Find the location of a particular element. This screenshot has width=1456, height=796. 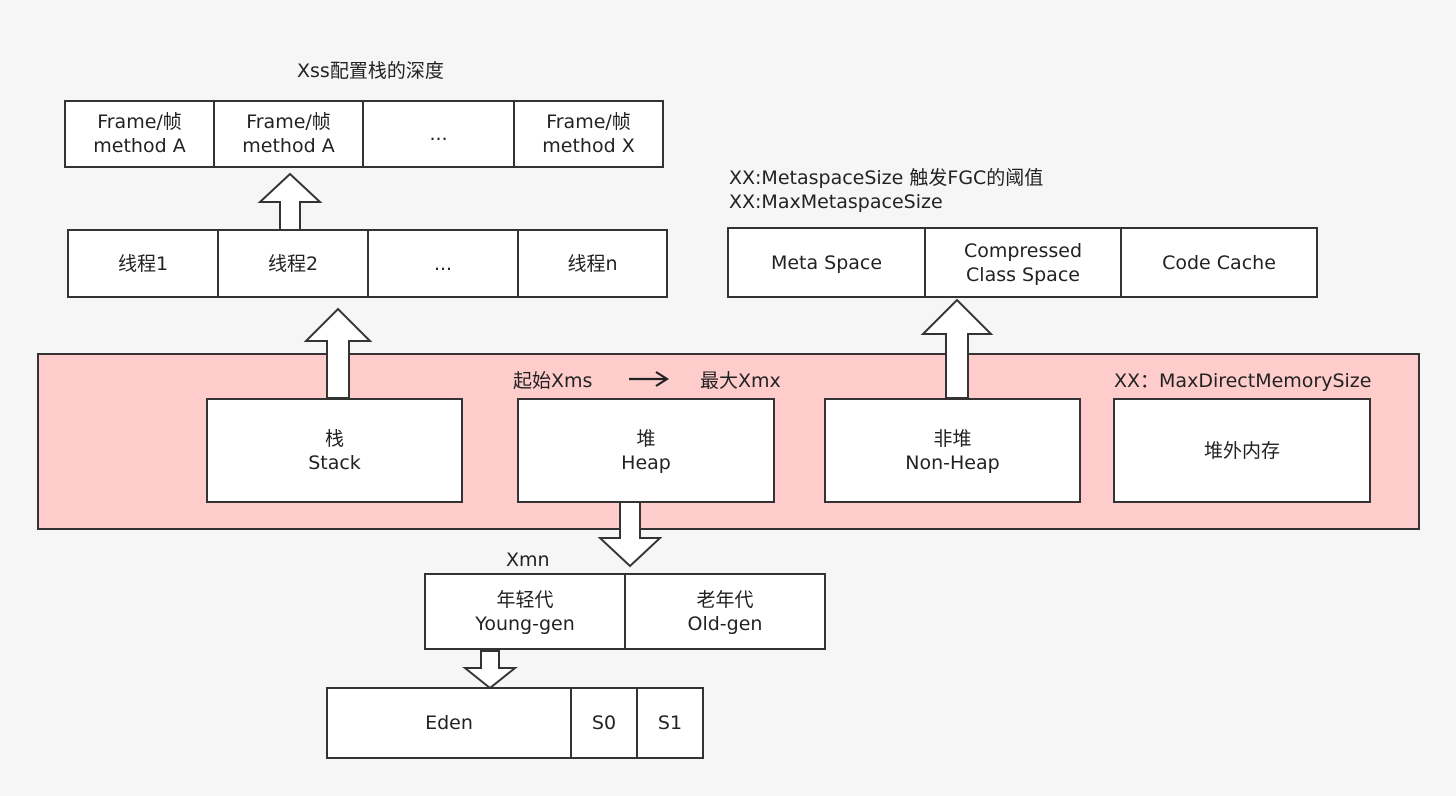

code-cache-cell: Code Cache is located at coordinates (1219, 262).